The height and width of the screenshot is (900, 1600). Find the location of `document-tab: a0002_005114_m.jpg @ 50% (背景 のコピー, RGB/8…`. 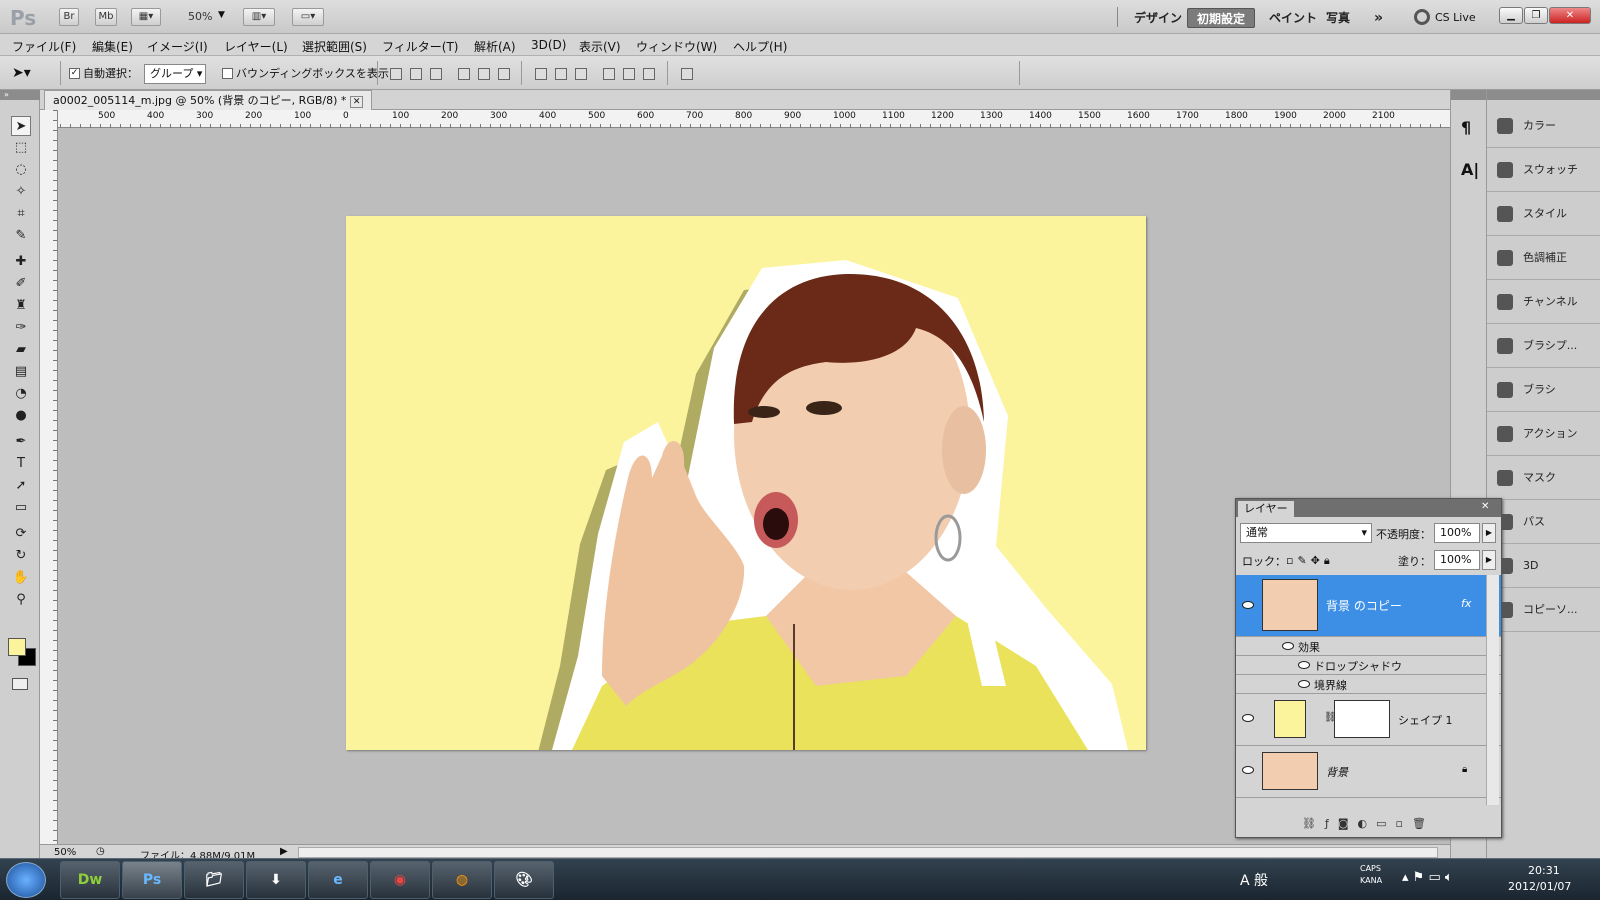

document-tab: a0002_005114_m.jpg @ 50% (背景 のコピー, RGB/8… is located at coordinates (208, 100).